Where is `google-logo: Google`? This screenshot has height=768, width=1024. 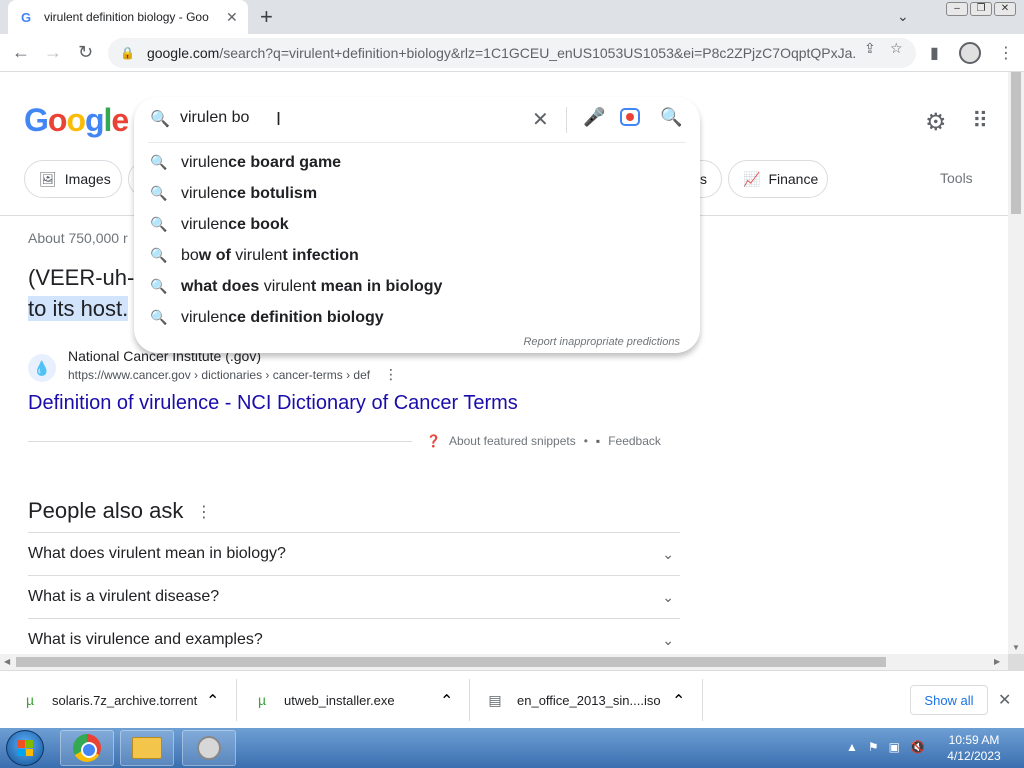
google-logo: Google is located at coordinates (76, 120).